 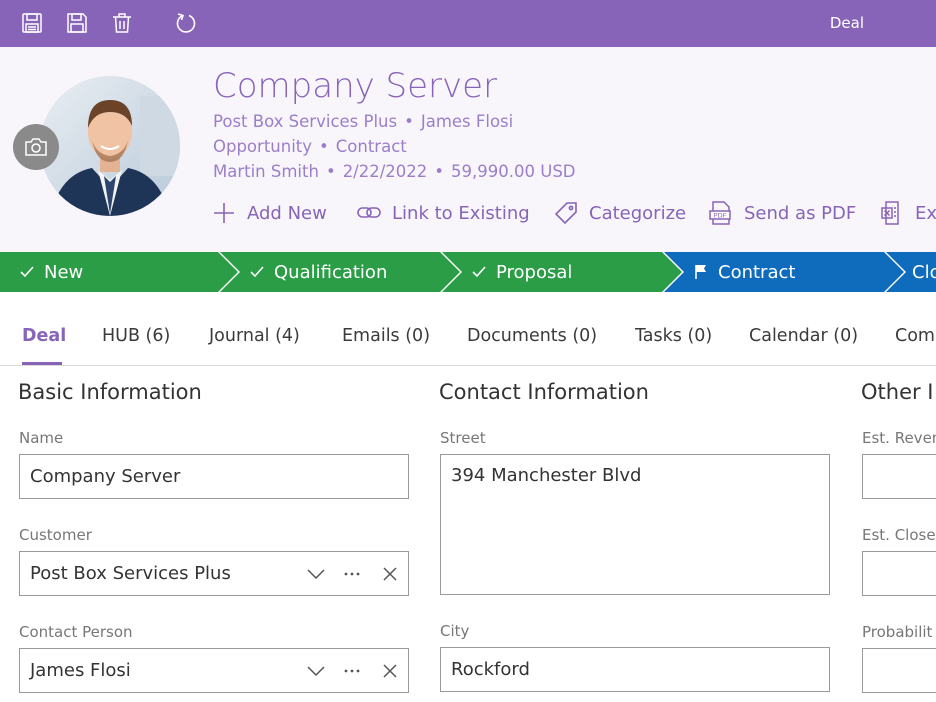 I want to click on section-title-other: Other I, so click(x=897, y=392).